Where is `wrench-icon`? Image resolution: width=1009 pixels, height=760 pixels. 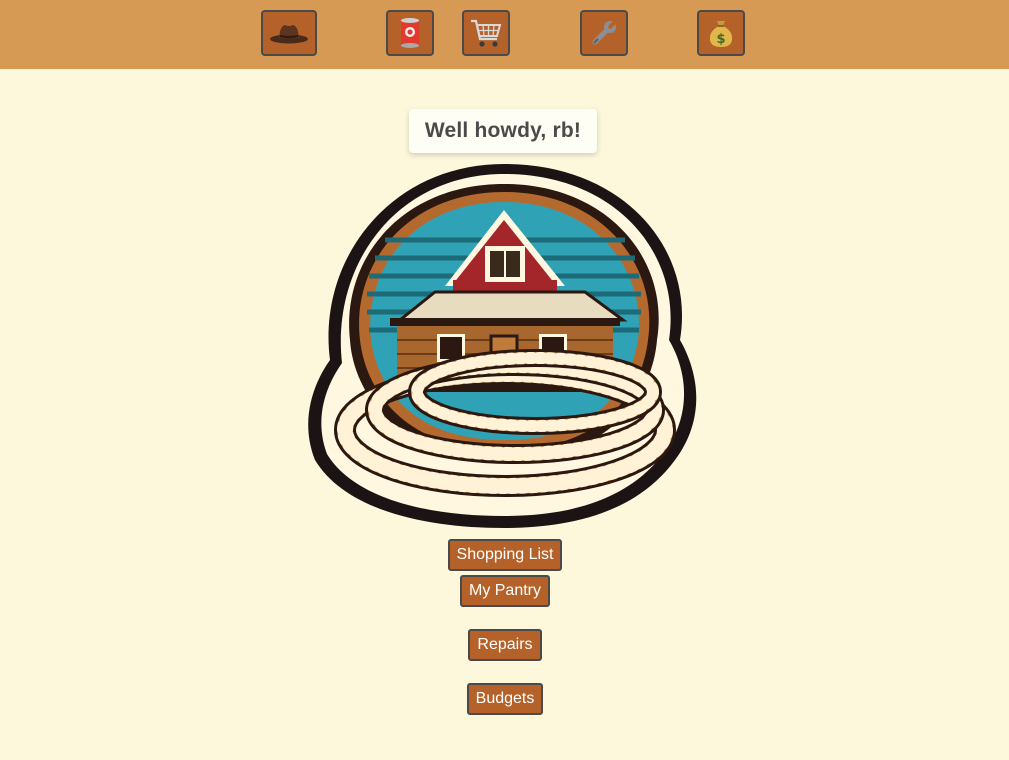 wrench-icon is located at coordinates (604, 33).